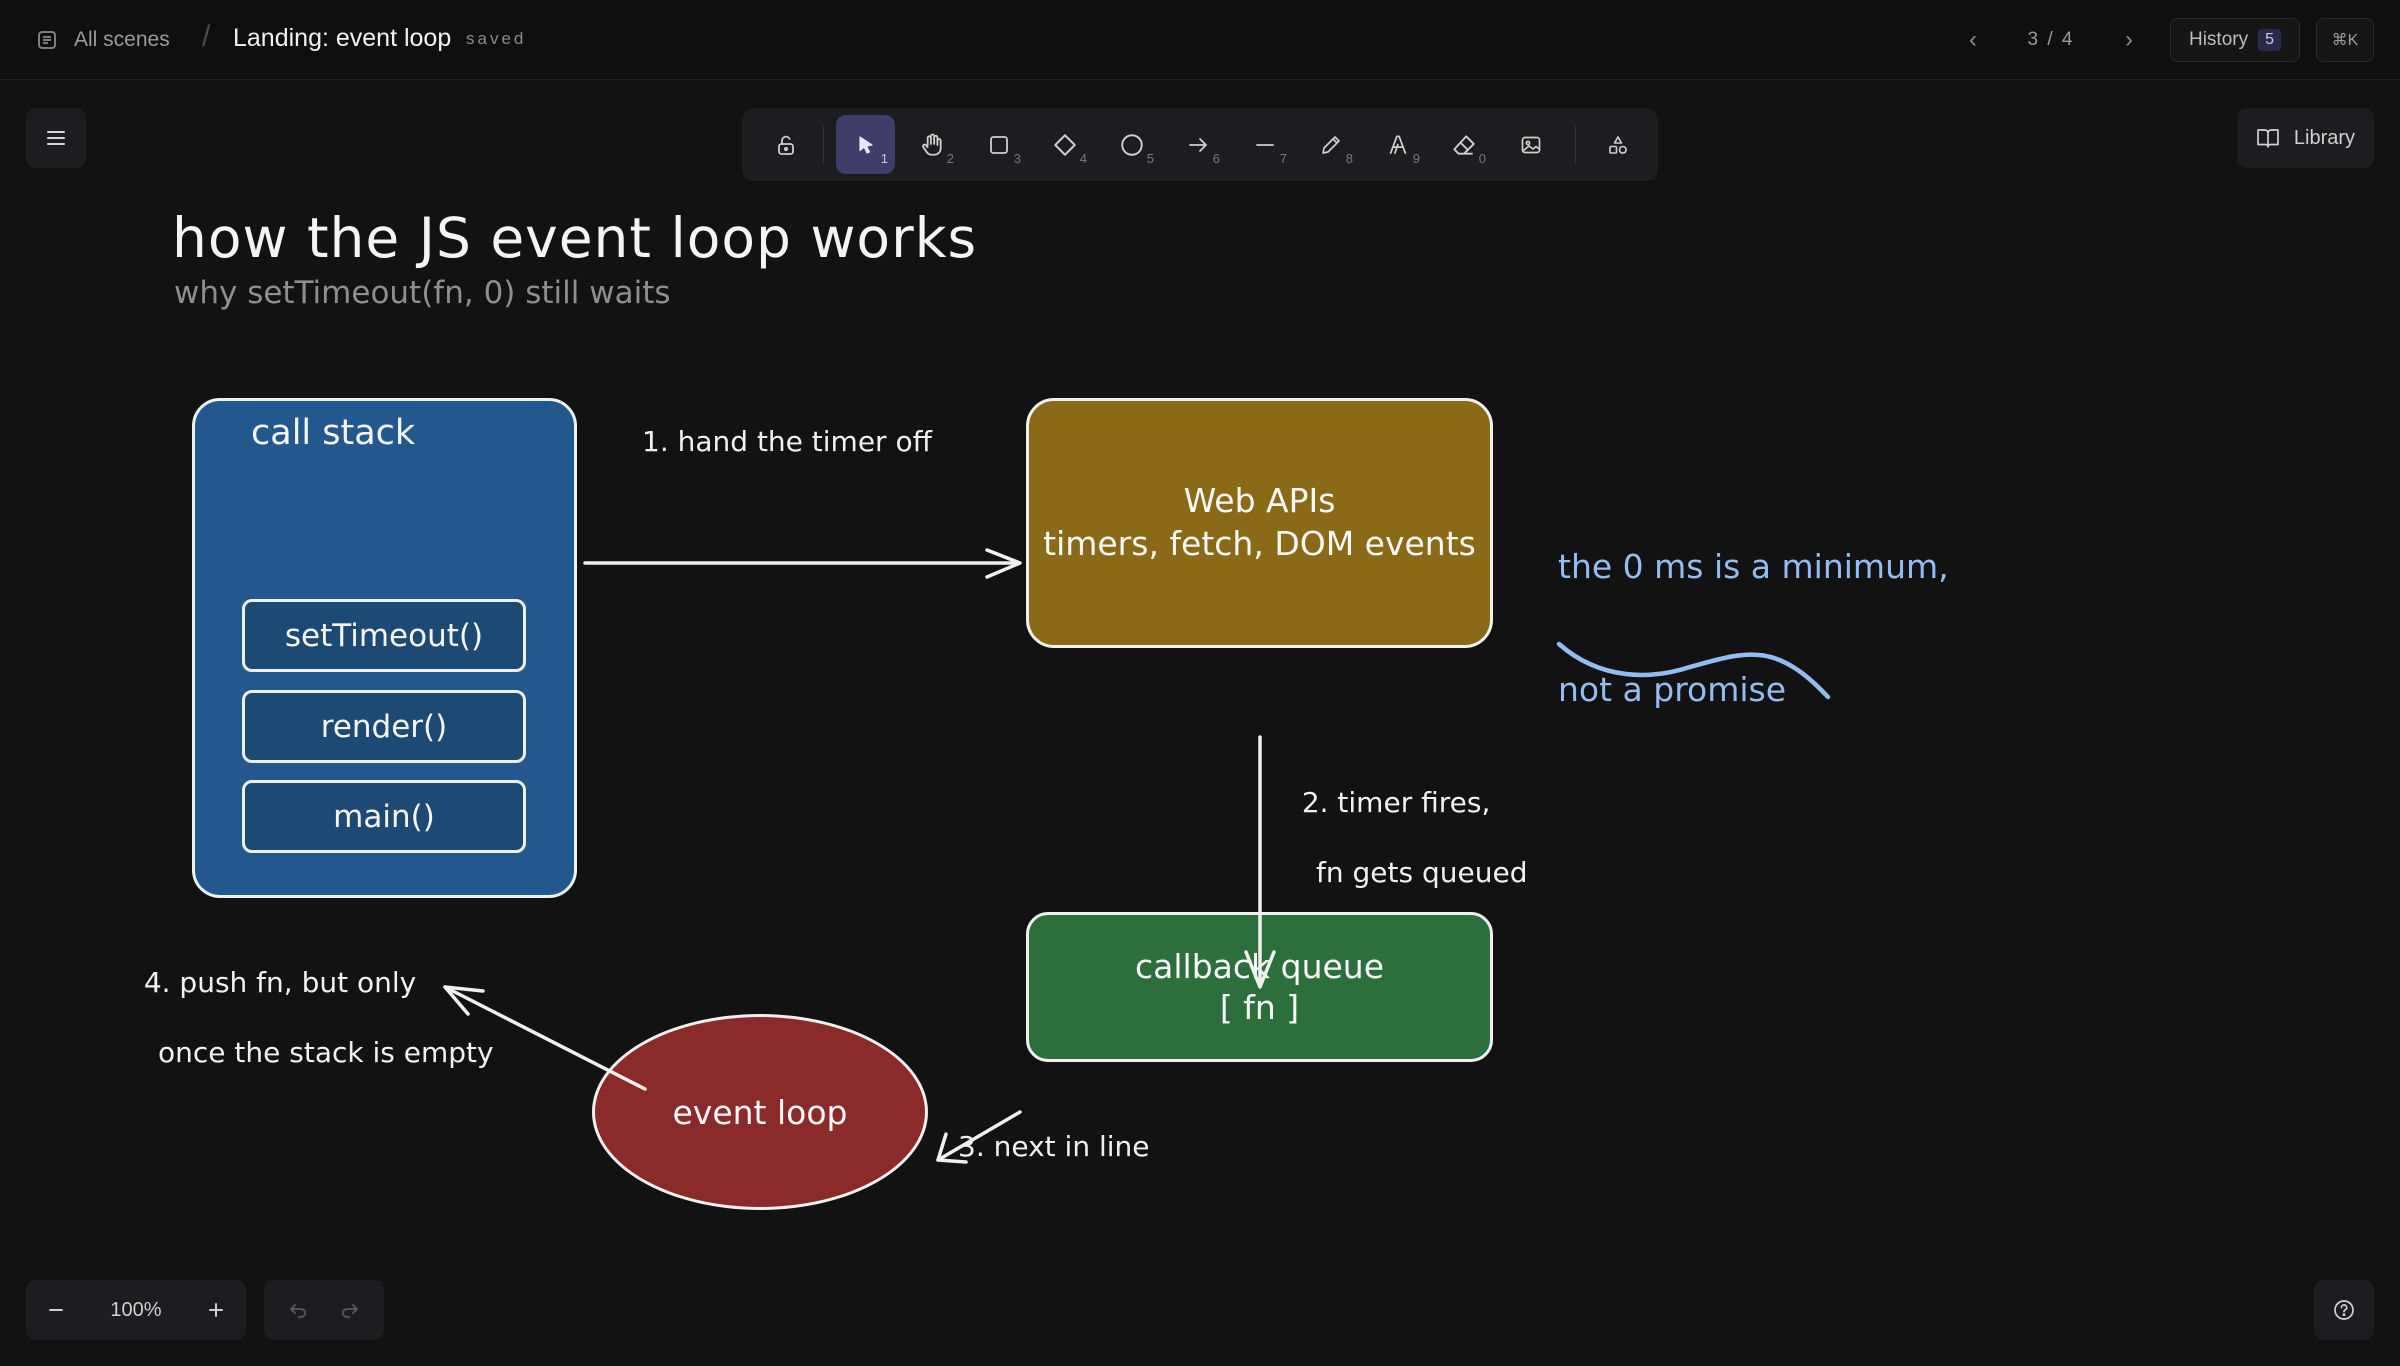  What do you see at coordinates (2068, 39) in the screenshot?
I see `page-total: 4` at bounding box center [2068, 39].